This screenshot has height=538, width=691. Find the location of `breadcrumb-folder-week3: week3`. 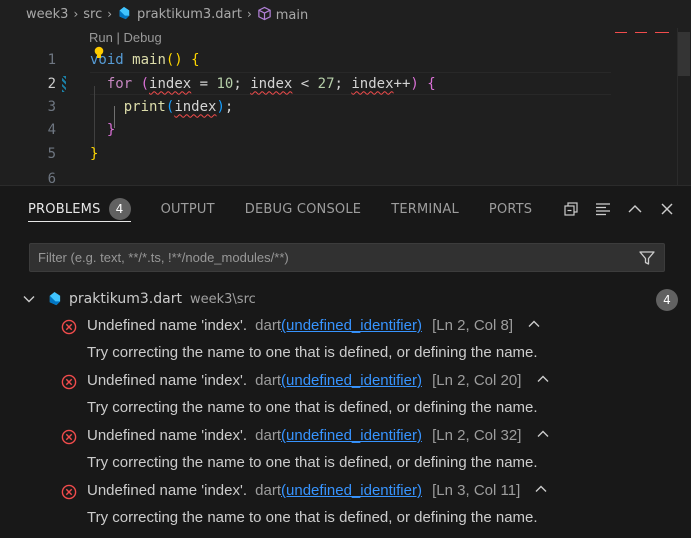

breadcrumb-folder-week3: week3 is located at coordinates (47, 14).